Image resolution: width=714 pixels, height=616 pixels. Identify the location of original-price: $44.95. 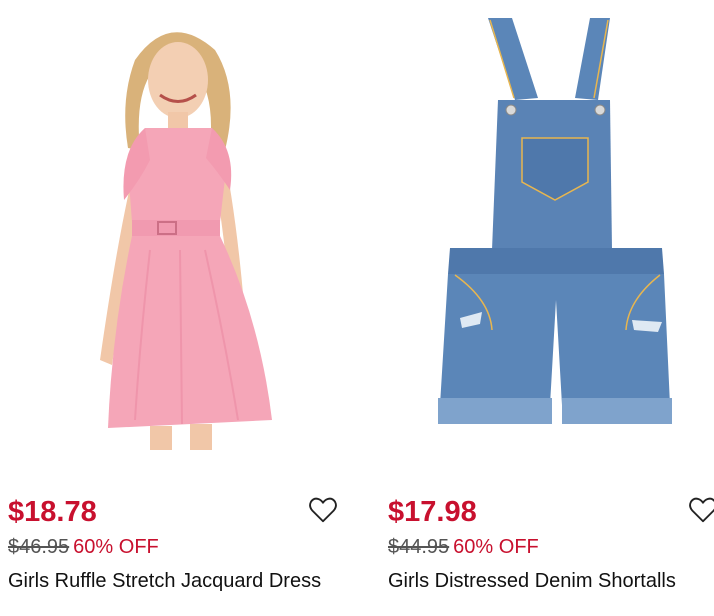
(419, 547).